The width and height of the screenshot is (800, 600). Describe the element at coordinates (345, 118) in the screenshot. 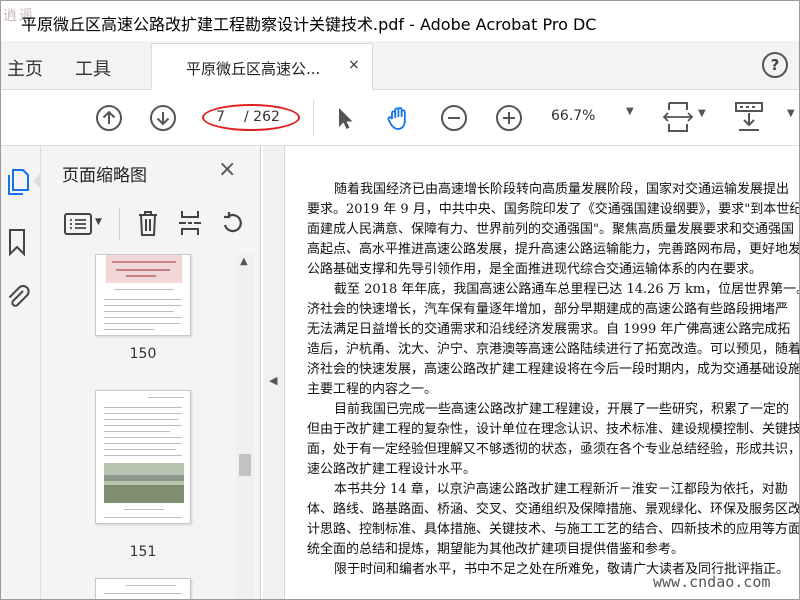

I see `select-cursor-icon` at that location.